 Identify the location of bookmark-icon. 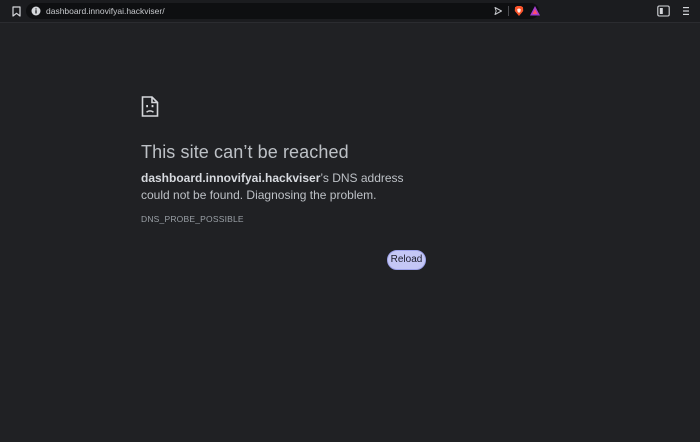
(16, 11).